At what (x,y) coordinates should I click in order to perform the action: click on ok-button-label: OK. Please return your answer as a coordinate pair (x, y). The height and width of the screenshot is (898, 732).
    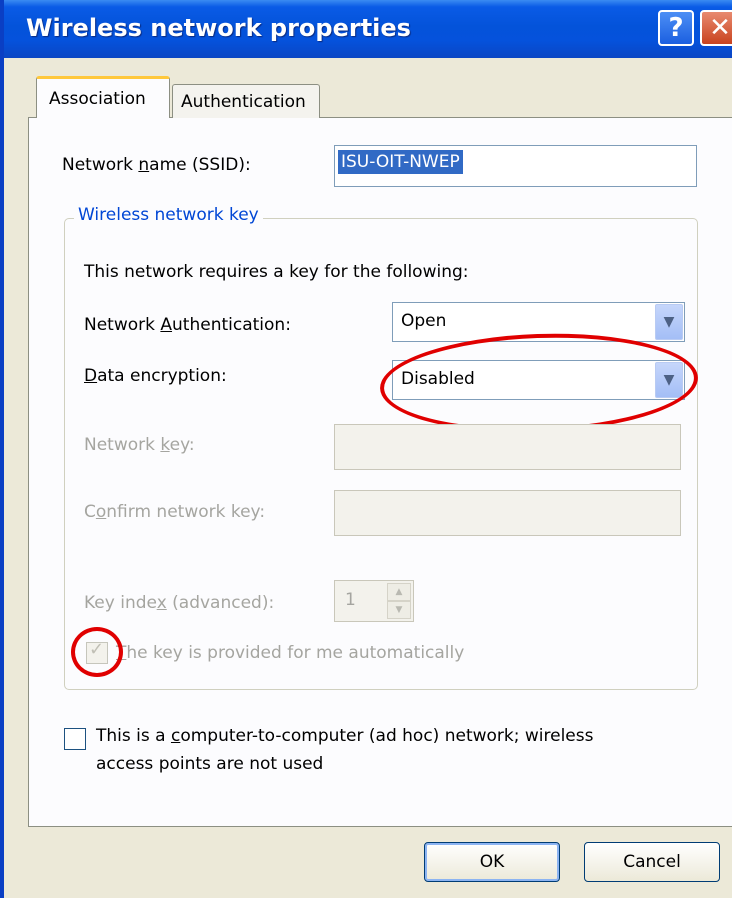
    Looking at the image, I should click on (492, 862).